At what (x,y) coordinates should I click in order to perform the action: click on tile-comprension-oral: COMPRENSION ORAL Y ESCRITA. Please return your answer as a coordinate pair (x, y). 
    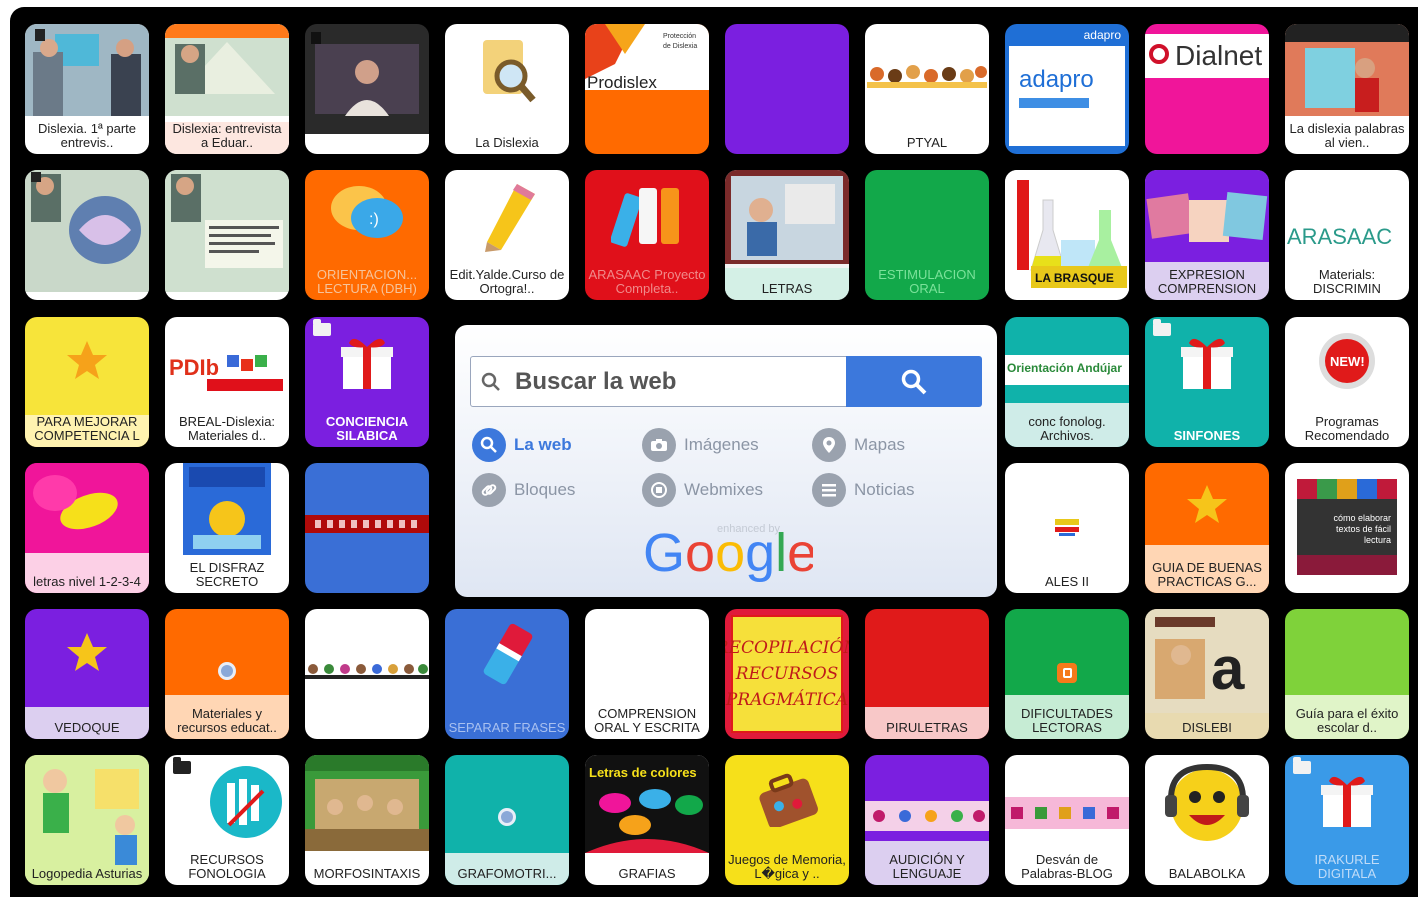
    Looking at the image, I should click on (647, 674).